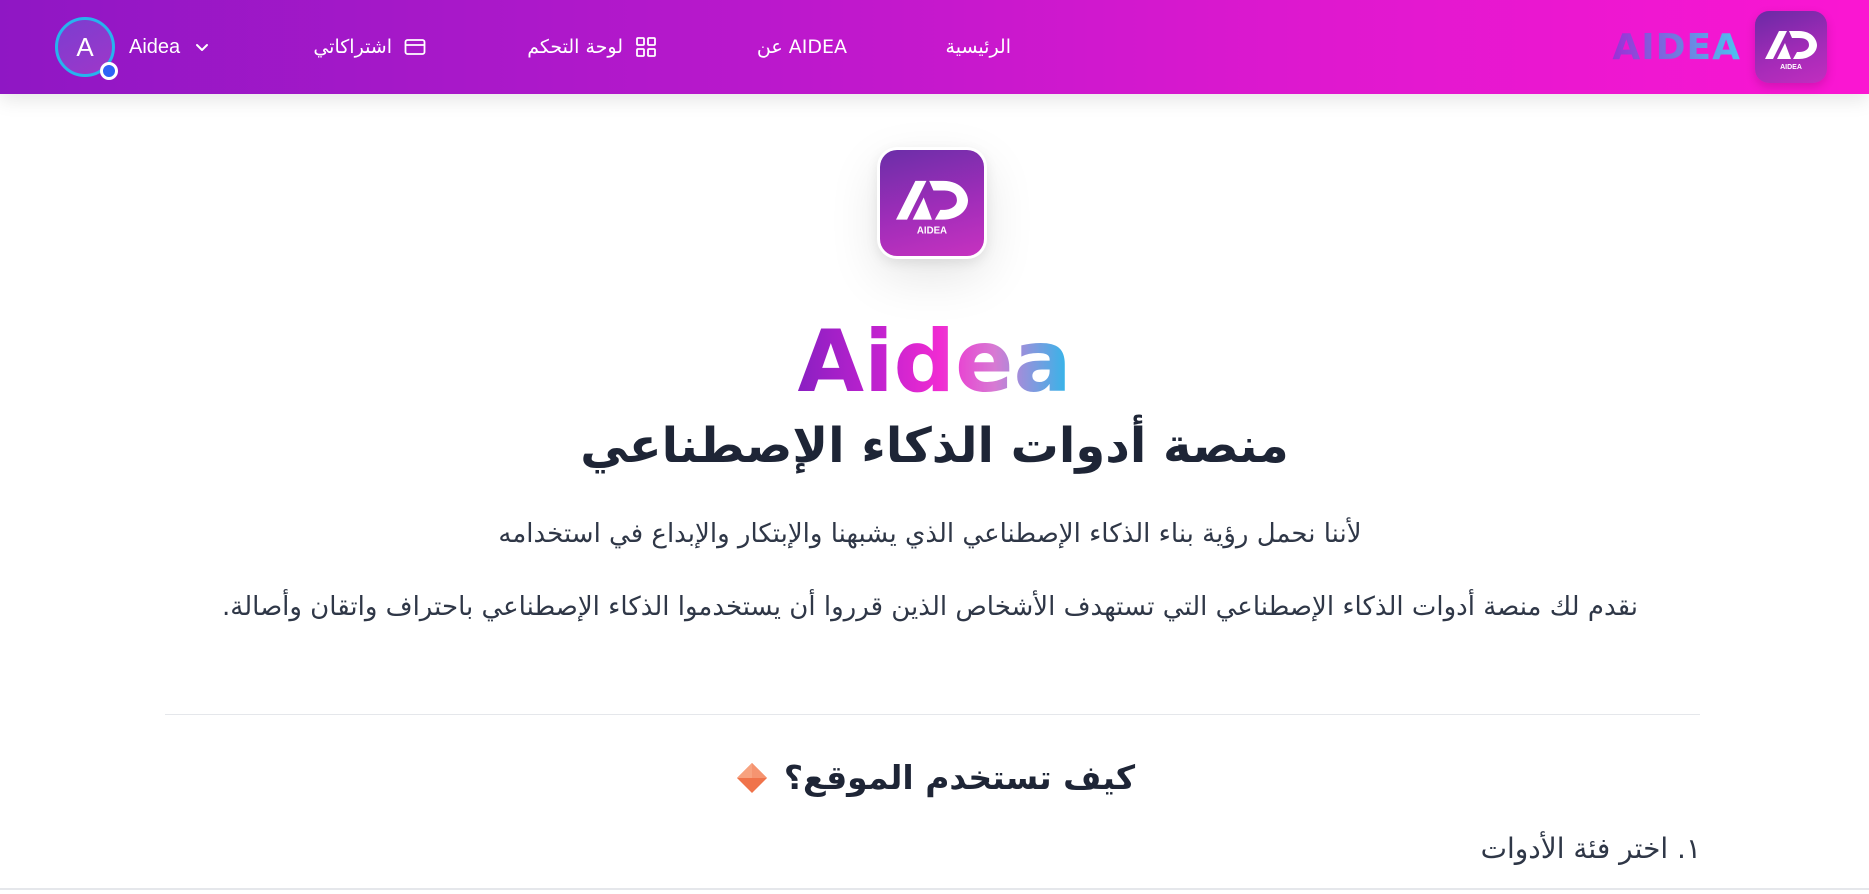  I want to click on brand: AIDEA AIDEA, so click(1719, 47).